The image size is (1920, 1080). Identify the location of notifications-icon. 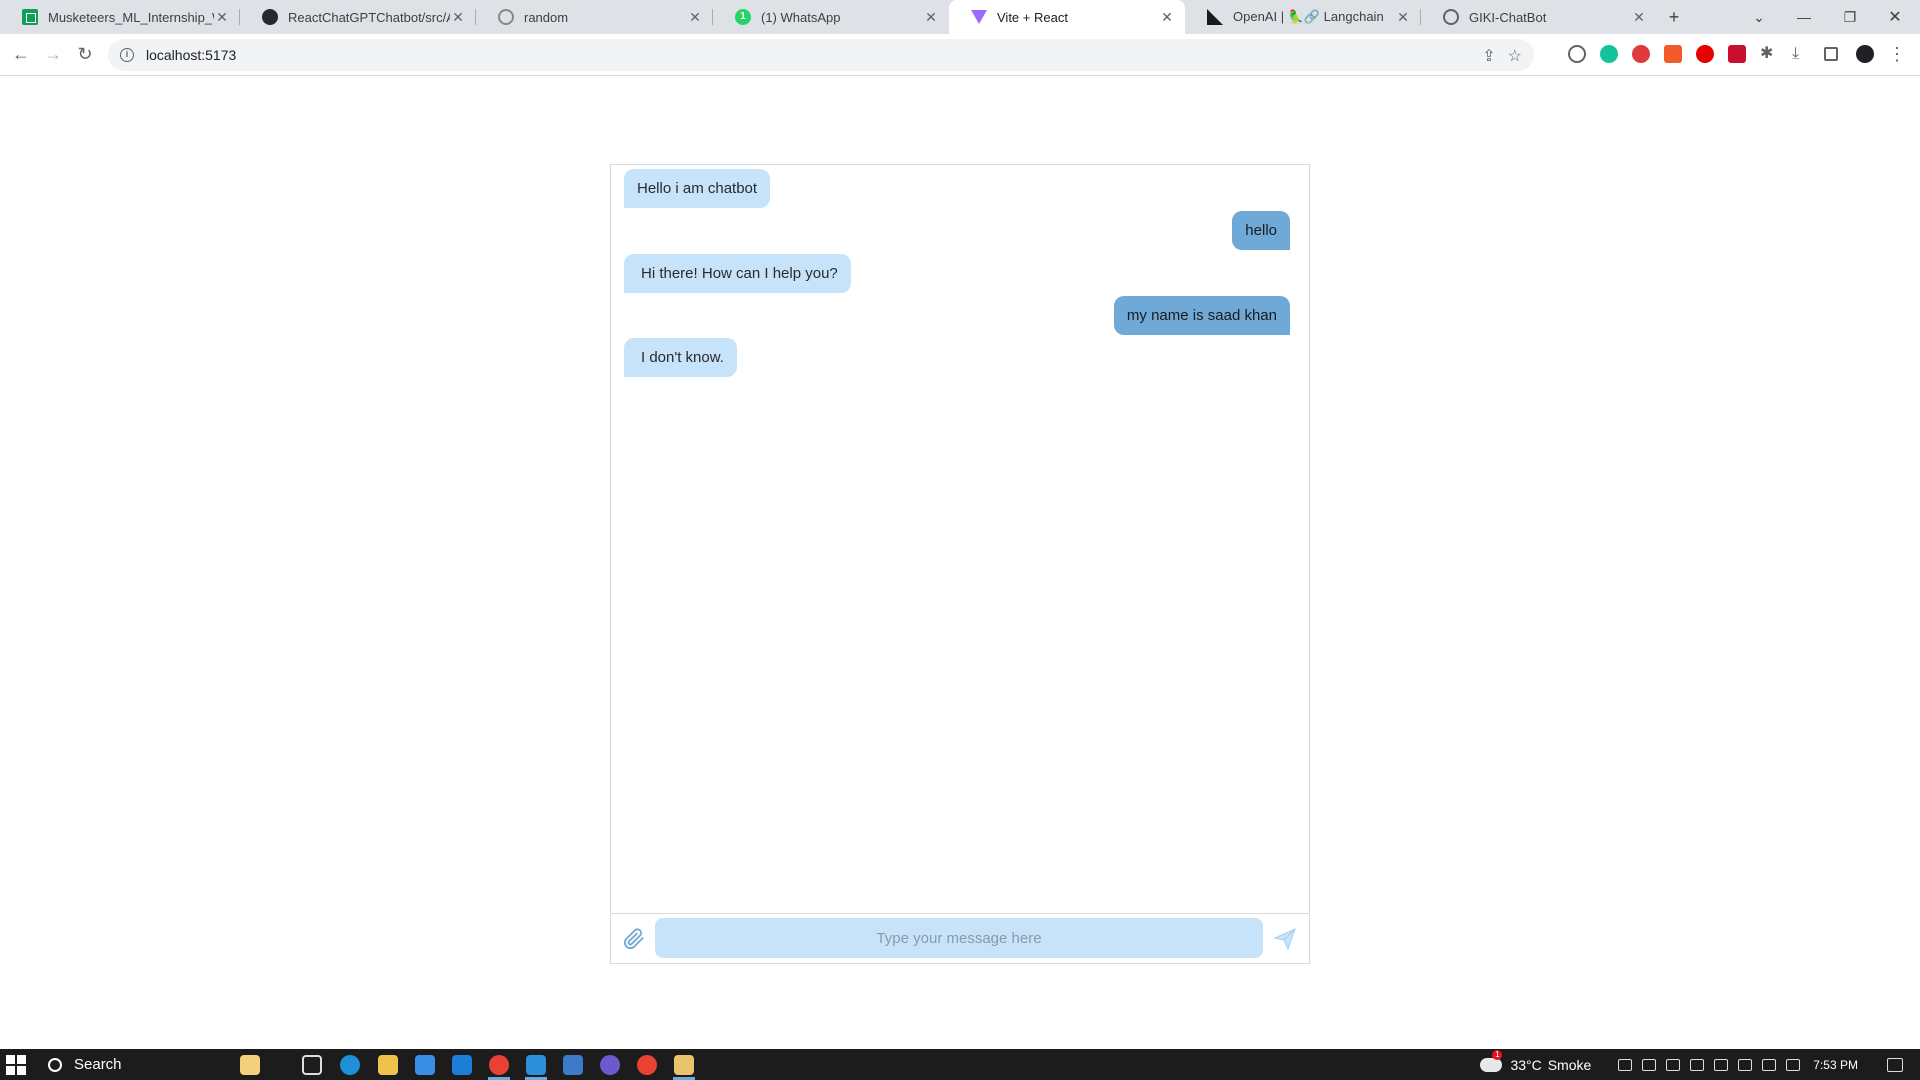
(1895, 1064).